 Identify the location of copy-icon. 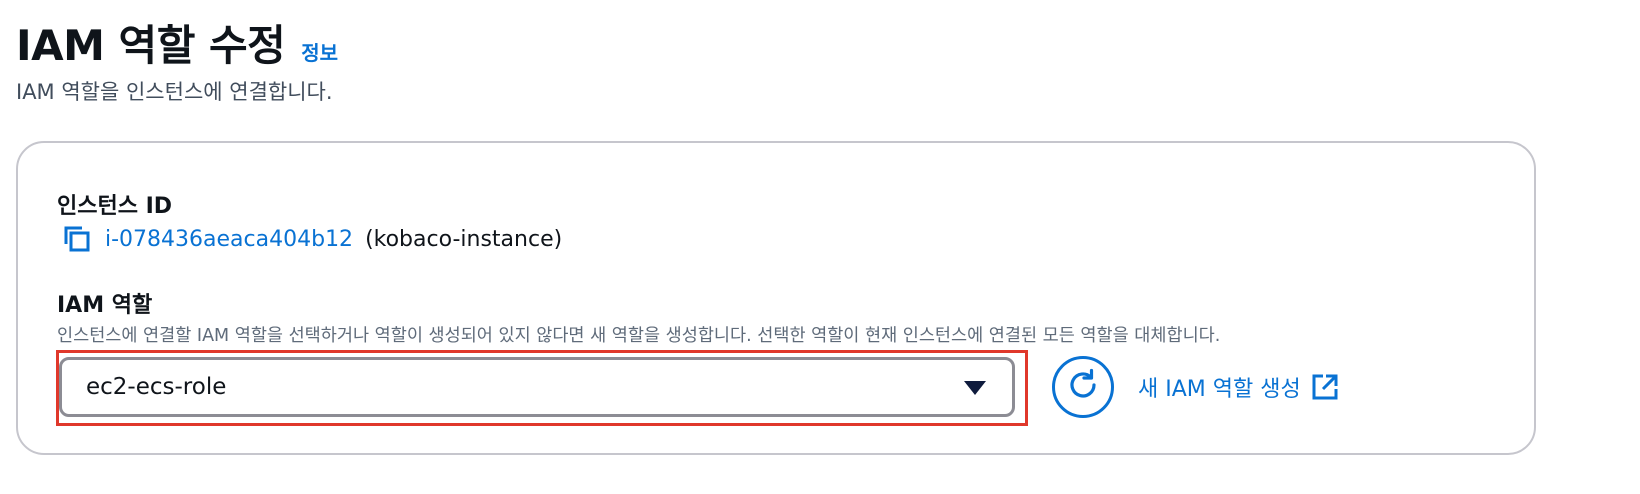
(77, 239).